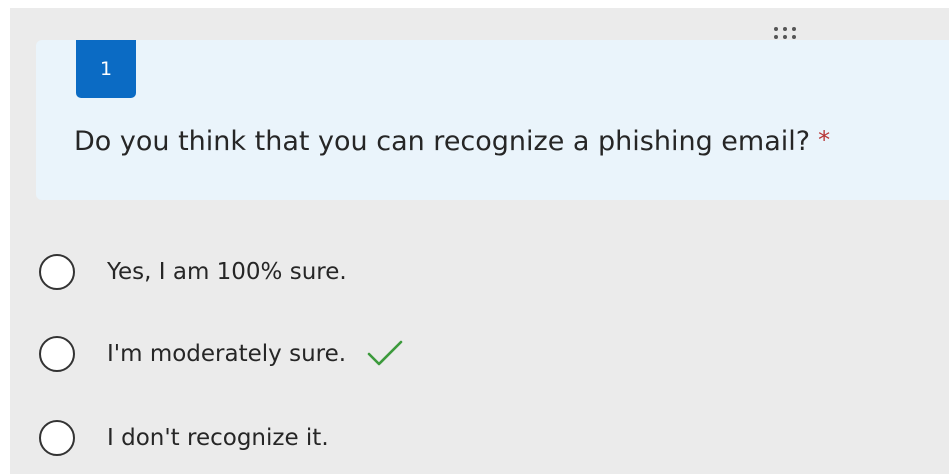 The height and width of the screenshot is (474, 949). What do you see at coordinates (227, 354) in the screenshot?
I see `option-label: I'm moderately sure.` at bounding box center [227, 354].